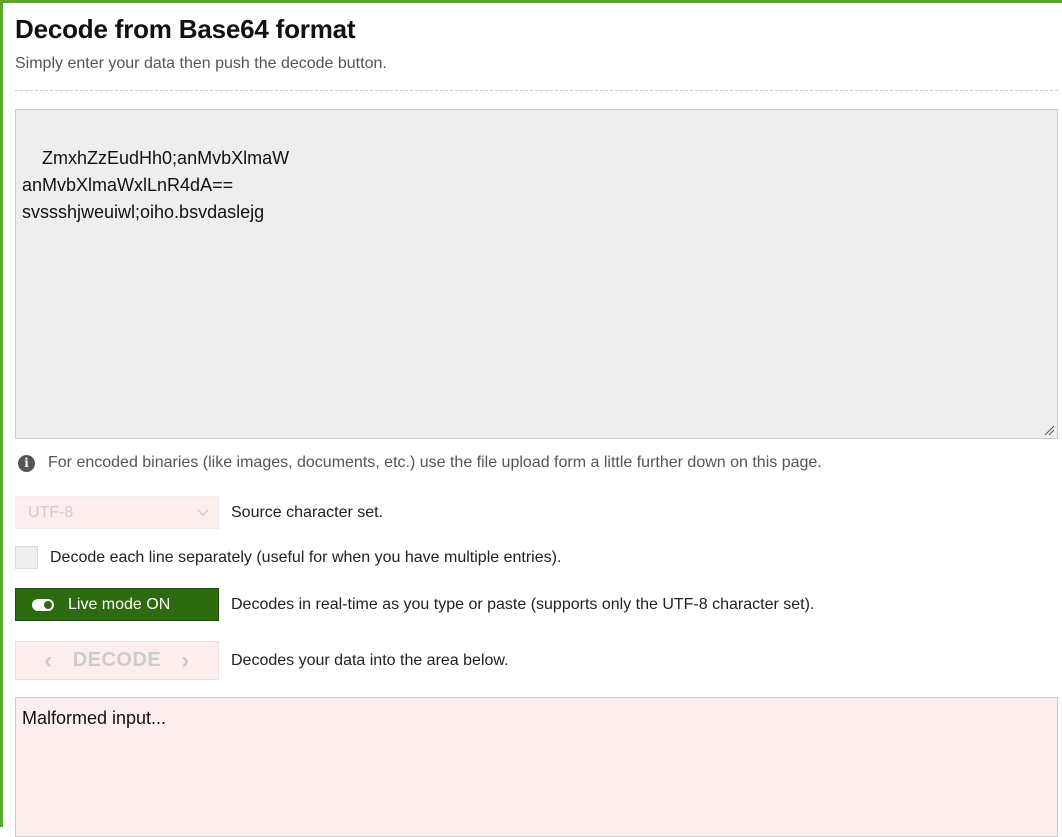 The width and height of the screenshot is (1062, 837). Describe the element at coordinates (26, 463) in the screenshot. I see `info-icon: i` at that location.